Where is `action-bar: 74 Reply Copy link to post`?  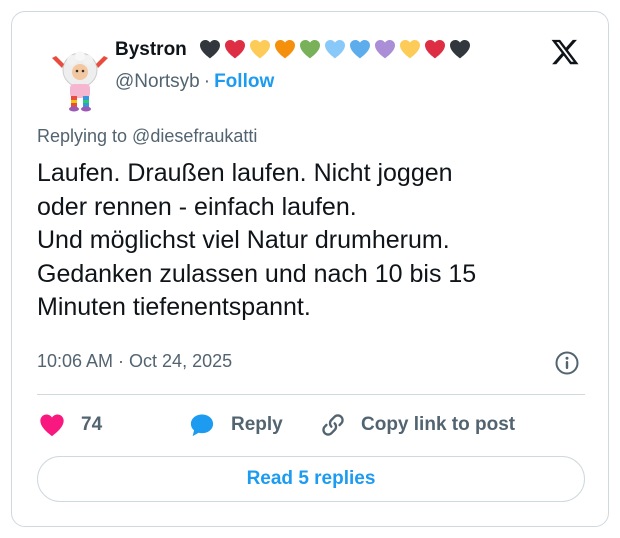
action-bar: 74 Reply Copy link to post is located at coordinates (276, 425).